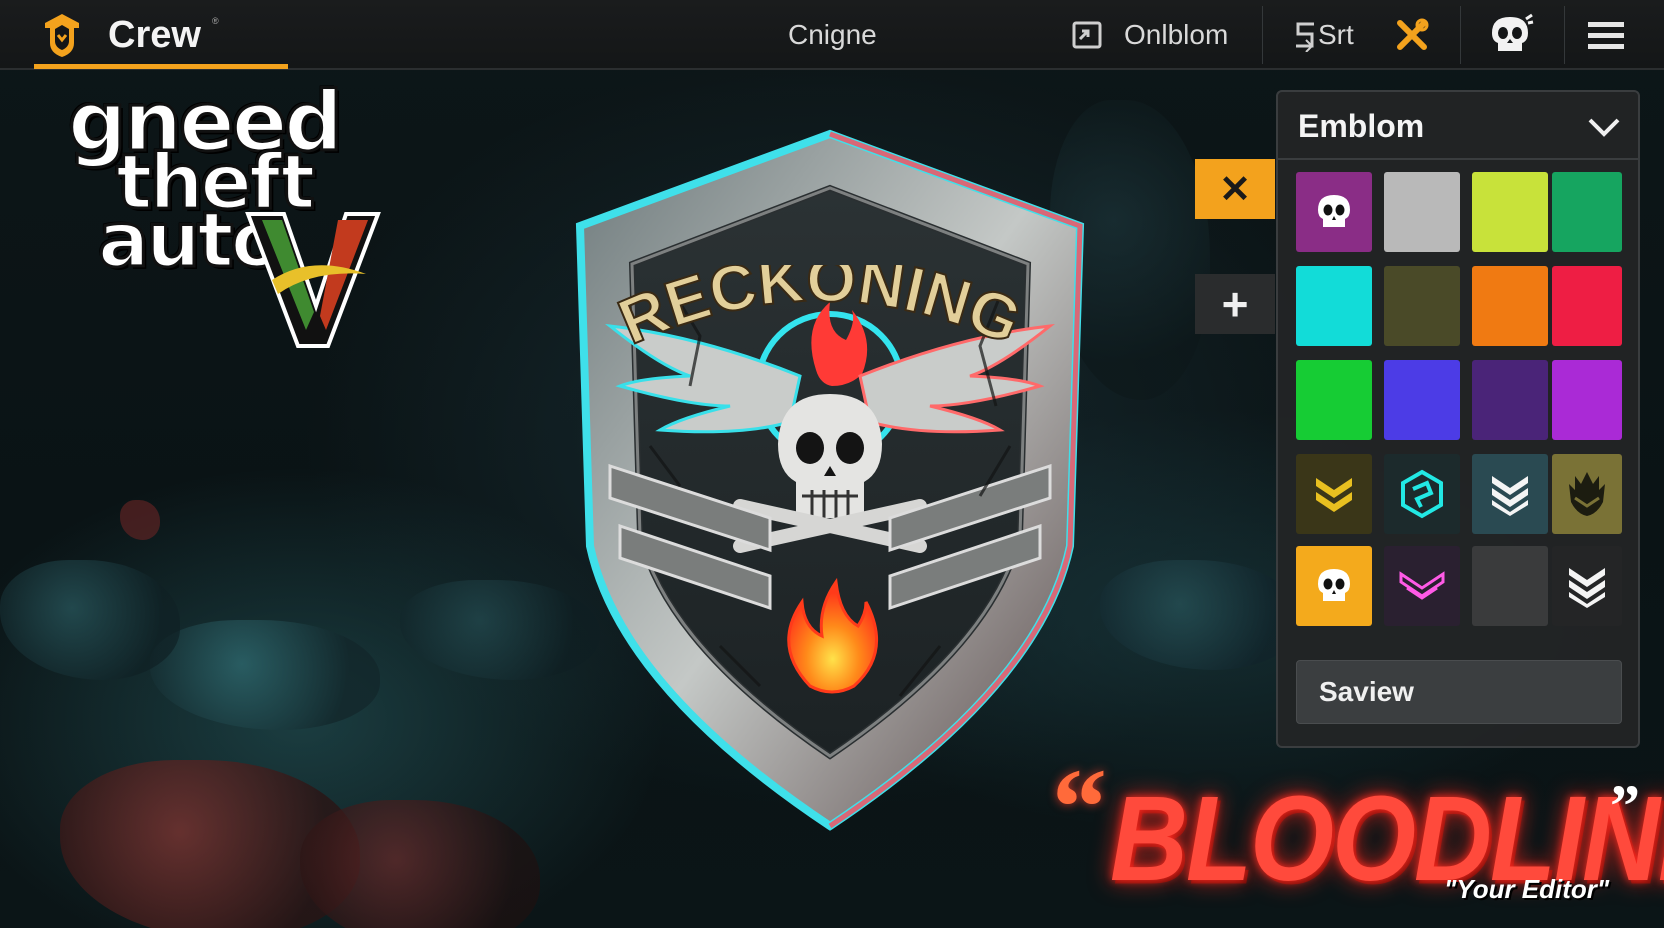 This screenshot has height=928, width=1664. I want to click on chevron-pink-icon, so click(1422, 586).